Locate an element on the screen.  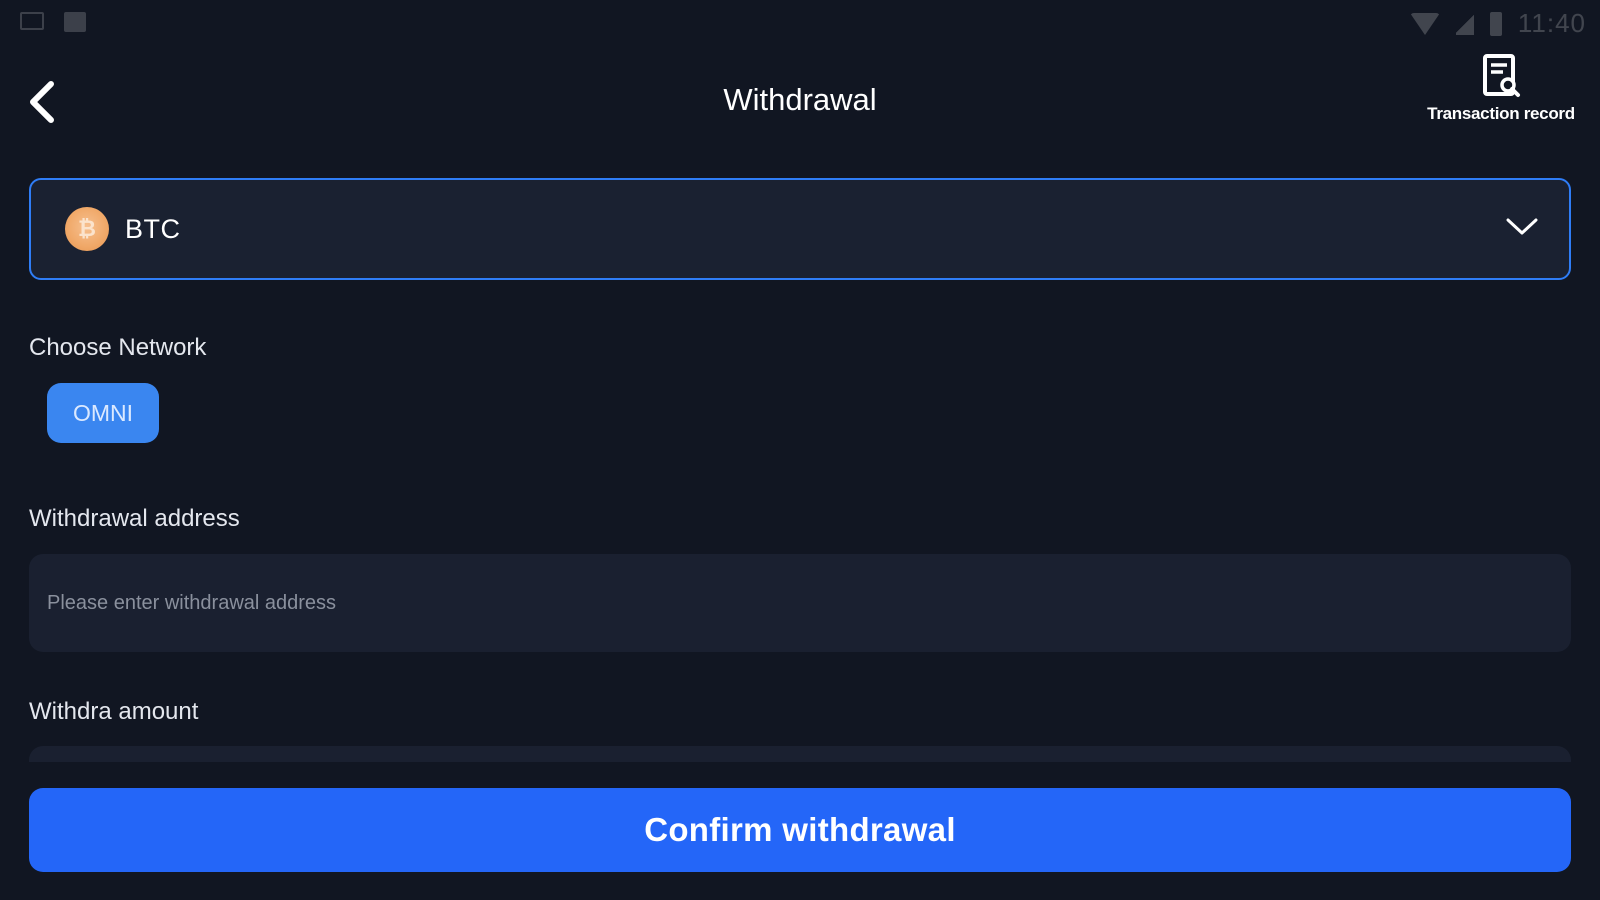
withdraw-amount-label: Withdra amount is located at coordinates (114, 711).